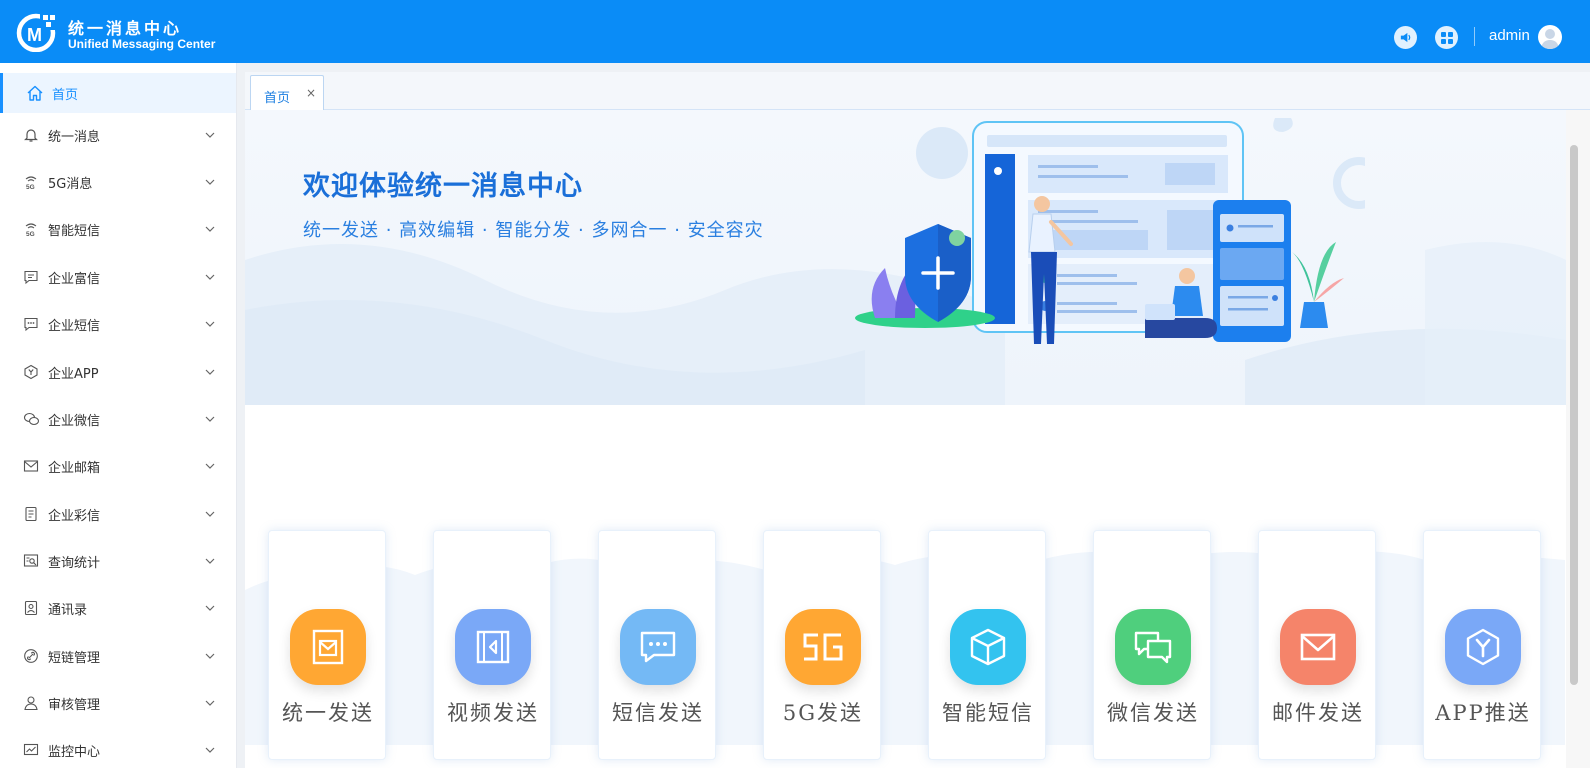 The image size is (1590, 768). What do you see at coordinates (328, 713) in the screenshot?
I see `tile-label: 统一发送` at bounding box center [328, 713].